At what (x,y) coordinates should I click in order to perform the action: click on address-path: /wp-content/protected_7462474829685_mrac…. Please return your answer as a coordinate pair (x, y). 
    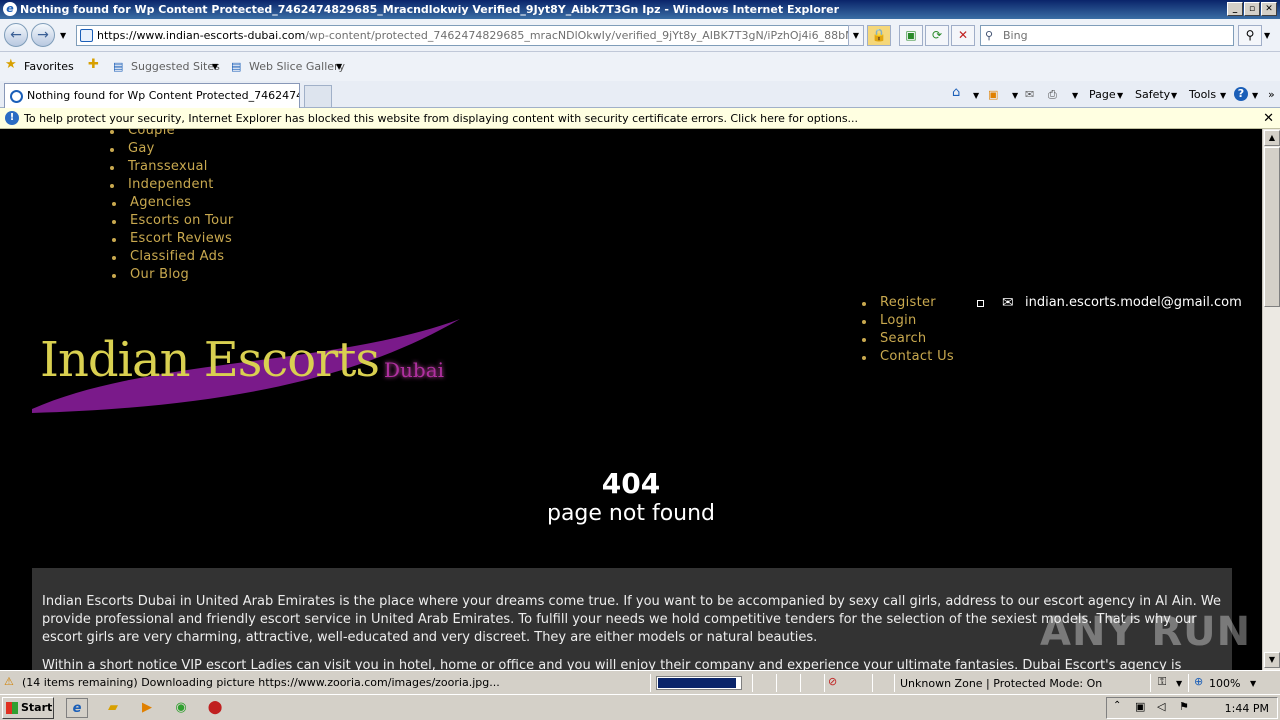
    Looking at the image, I should click on (584, 35).